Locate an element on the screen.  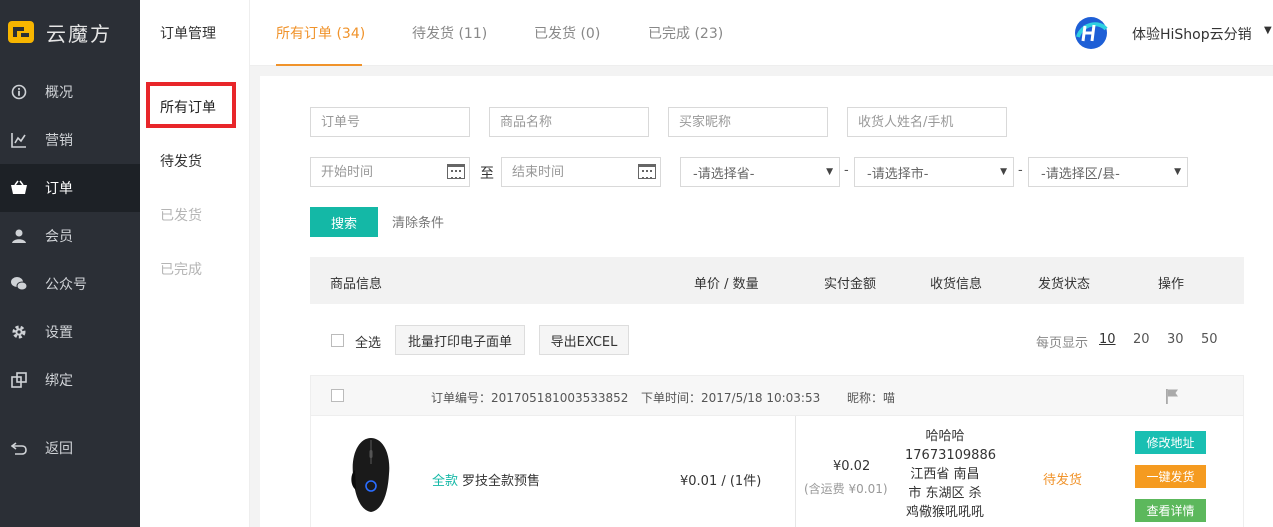
basket-icon is located at coordinates (19, 188).